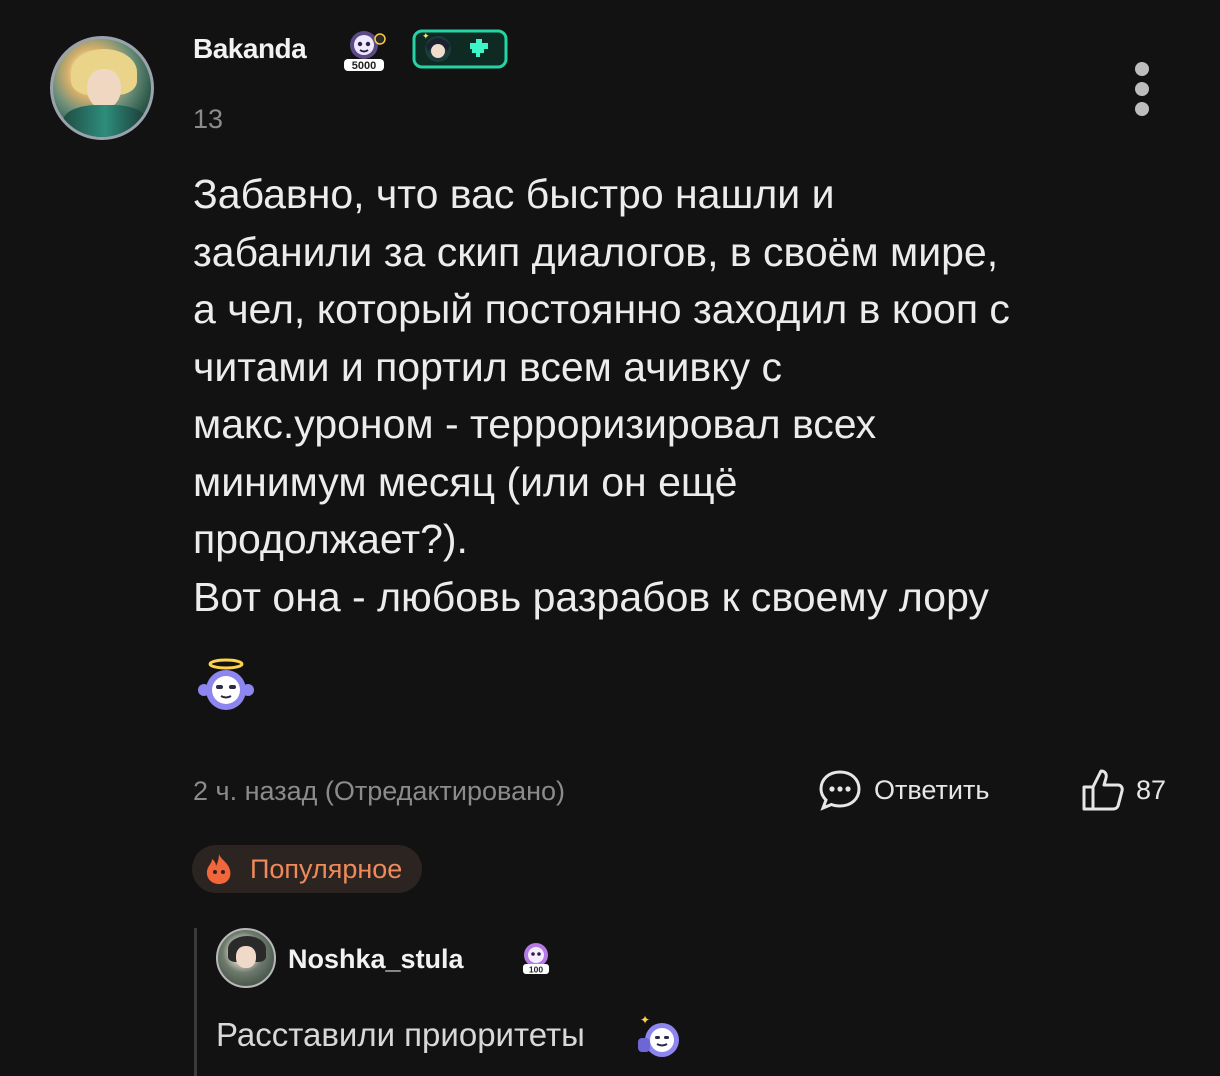 The image size is (1220, 1076). Describe the element at coordinates (658, 1035) in the screenshot. I see `thumbs-up-sticker-icon: ✦` at that location.